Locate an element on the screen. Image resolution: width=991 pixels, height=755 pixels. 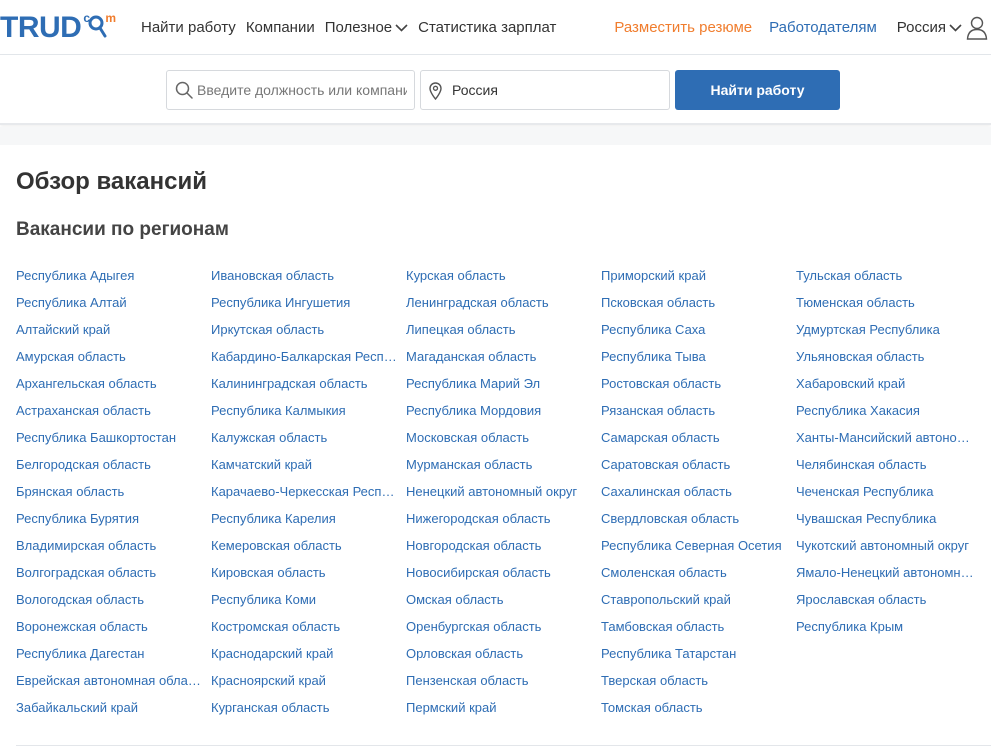
region-selector: Россия is located at coordinates (929, 27).